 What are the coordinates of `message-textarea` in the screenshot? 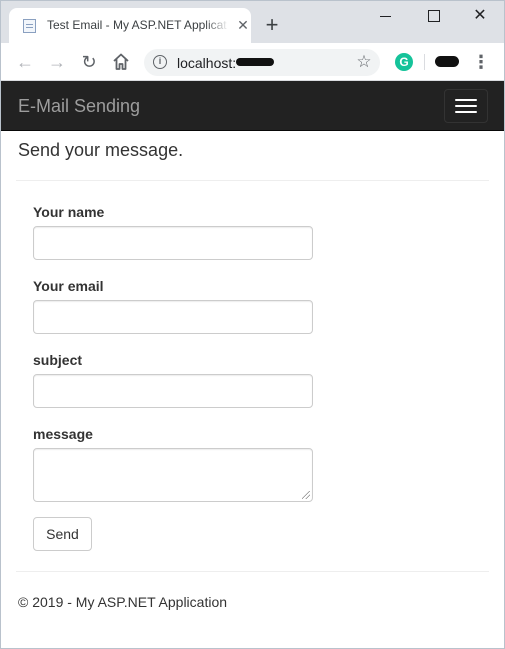 It's located at (173, 475).